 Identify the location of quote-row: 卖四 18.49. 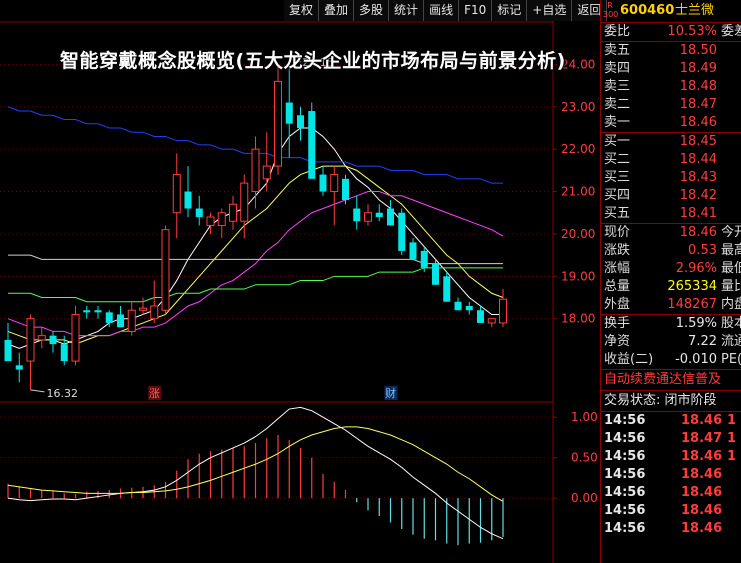
(671, 69).